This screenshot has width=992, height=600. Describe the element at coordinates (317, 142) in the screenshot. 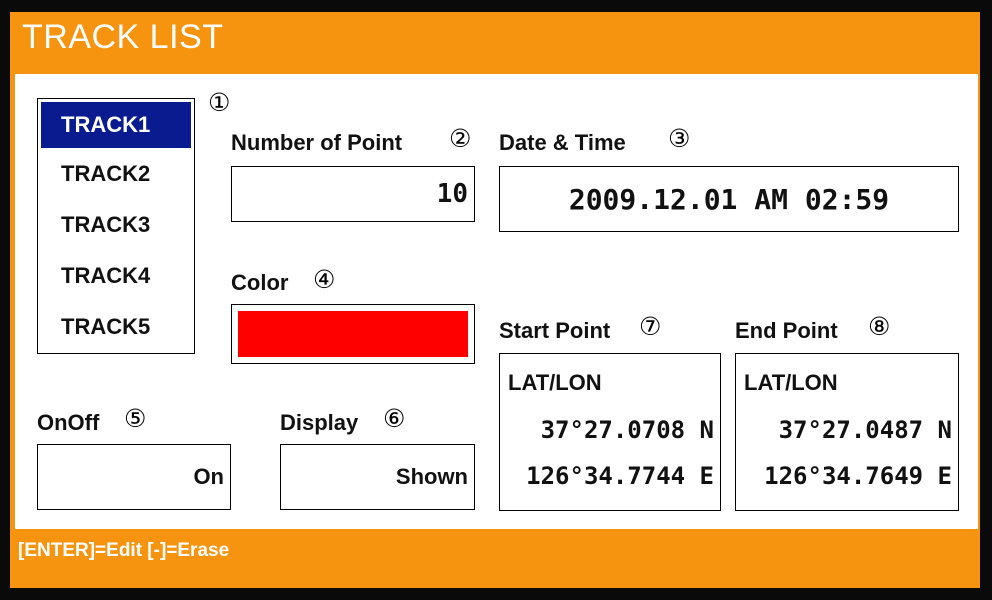

I see `number-of-point-label: Number of Point` at that location.